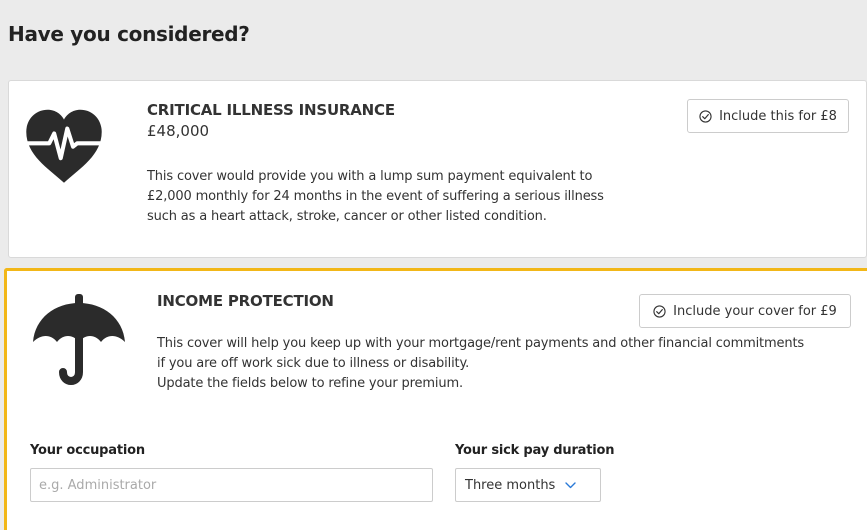 The width and height of the screenshot is (867, 530). Describe the element at coordinates (231, 485) in the screenshot. I see `occupation-input` at that location.